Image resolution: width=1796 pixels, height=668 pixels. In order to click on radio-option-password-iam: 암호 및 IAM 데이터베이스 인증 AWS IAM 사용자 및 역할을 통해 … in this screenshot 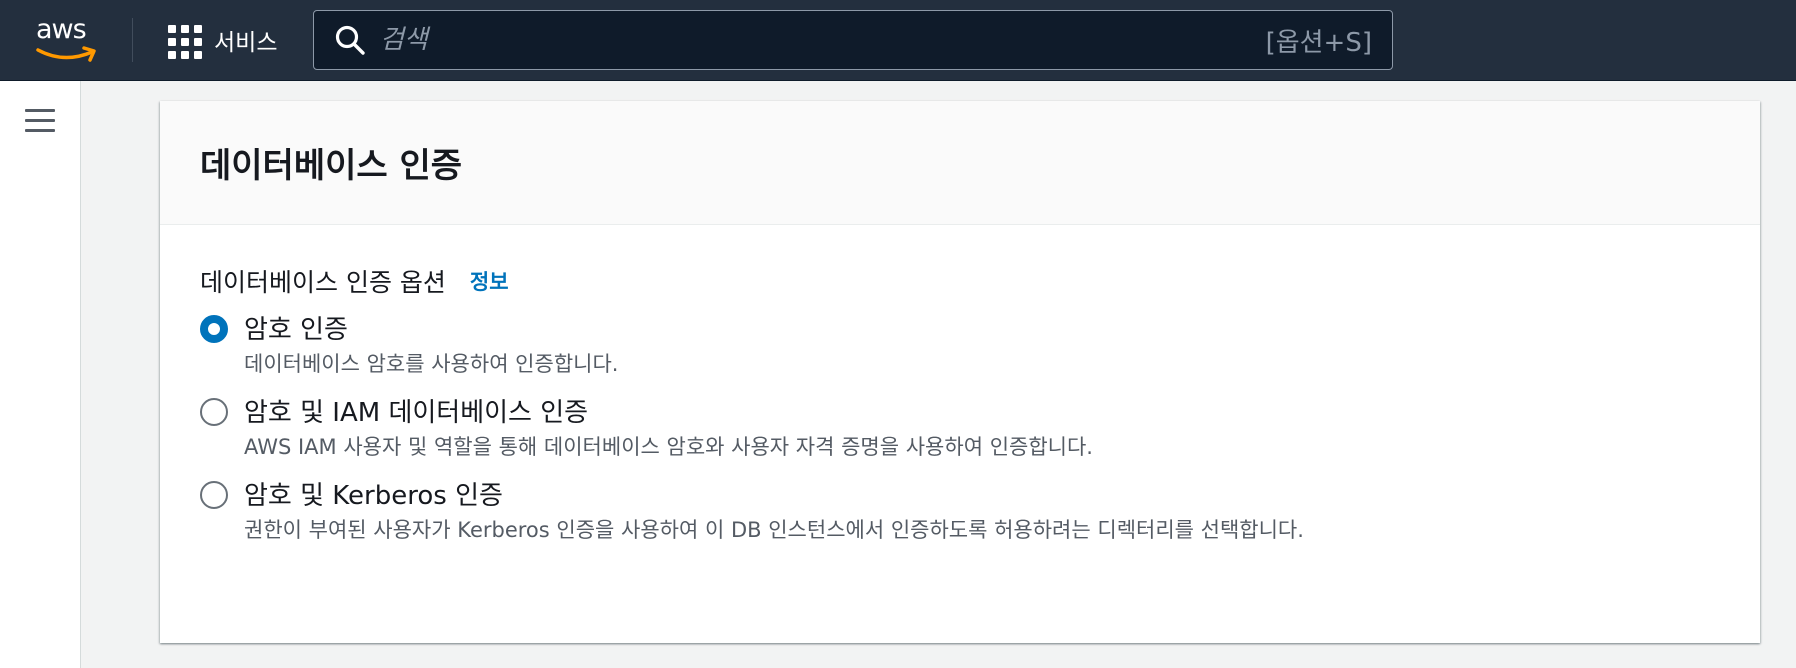, I will do `click(960, 428)`.